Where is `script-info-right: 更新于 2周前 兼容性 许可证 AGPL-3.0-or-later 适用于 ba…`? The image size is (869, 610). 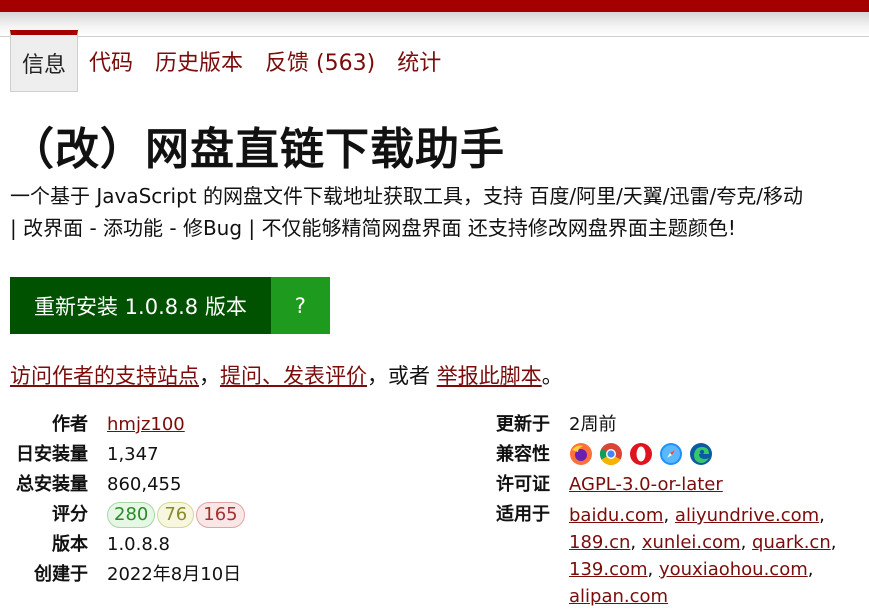 script-info-right: 更新于 2周前 兼容性 许可证 AGPL-3.0-or-later 适用于 ba… is located at coordinates (663, 510).